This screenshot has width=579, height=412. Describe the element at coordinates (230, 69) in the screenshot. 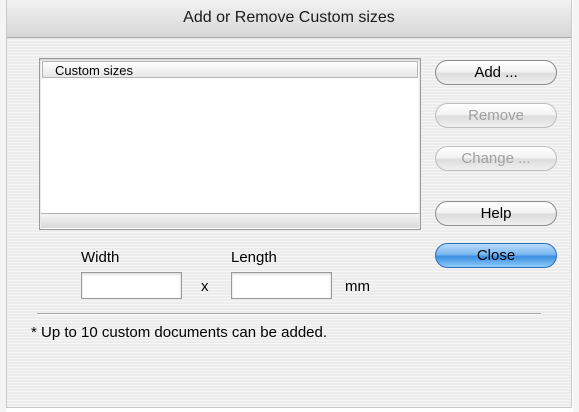

I see `list-header: Custom sizes` at that location.